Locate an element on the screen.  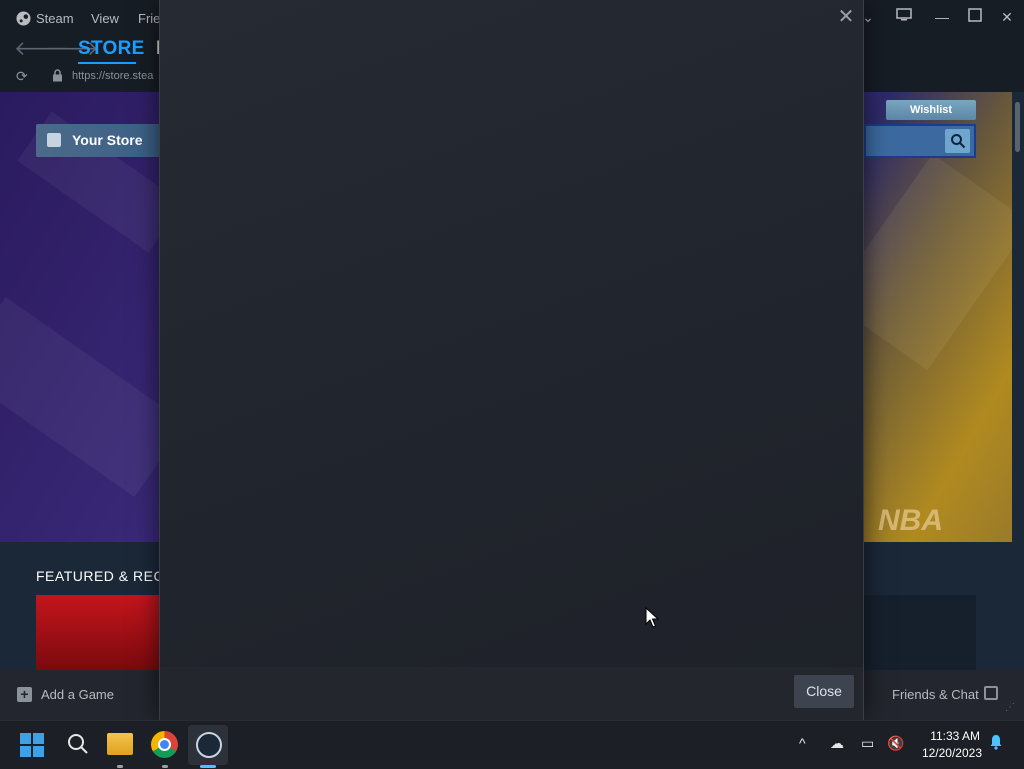
notification-bell-icon is located at coordinates (996, 743).